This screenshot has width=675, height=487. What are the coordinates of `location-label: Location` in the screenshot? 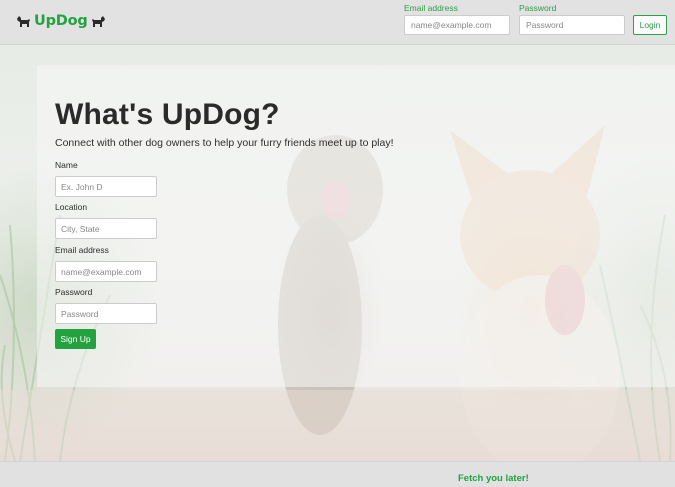 It's located at (71, 207).